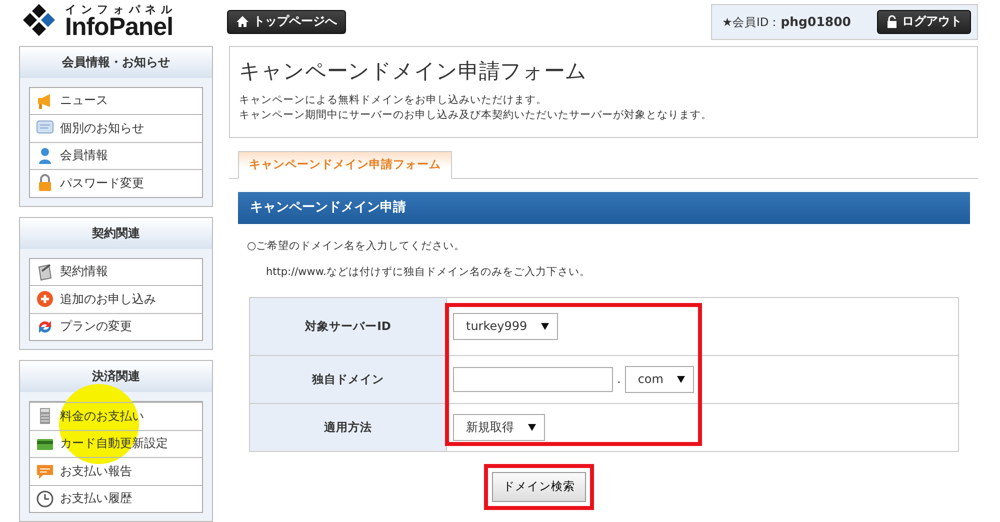 The width and height of the screenshot is (1000, 522). Describe the element at coordinates (45, 299) in the screenshot. I see `plus-icon` at that location.